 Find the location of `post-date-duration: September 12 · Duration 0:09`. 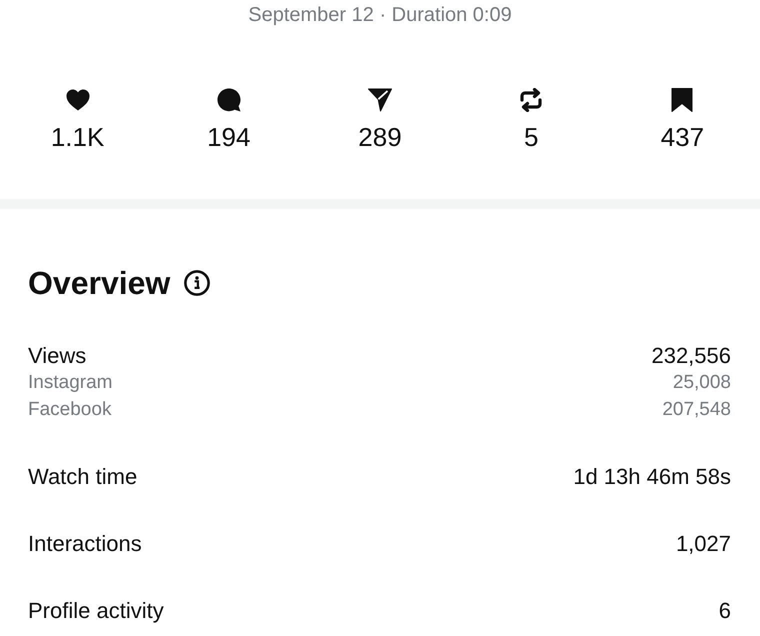

post-date-duration: September 12 · Duration 0:09 is located at coordinates (380, 15).